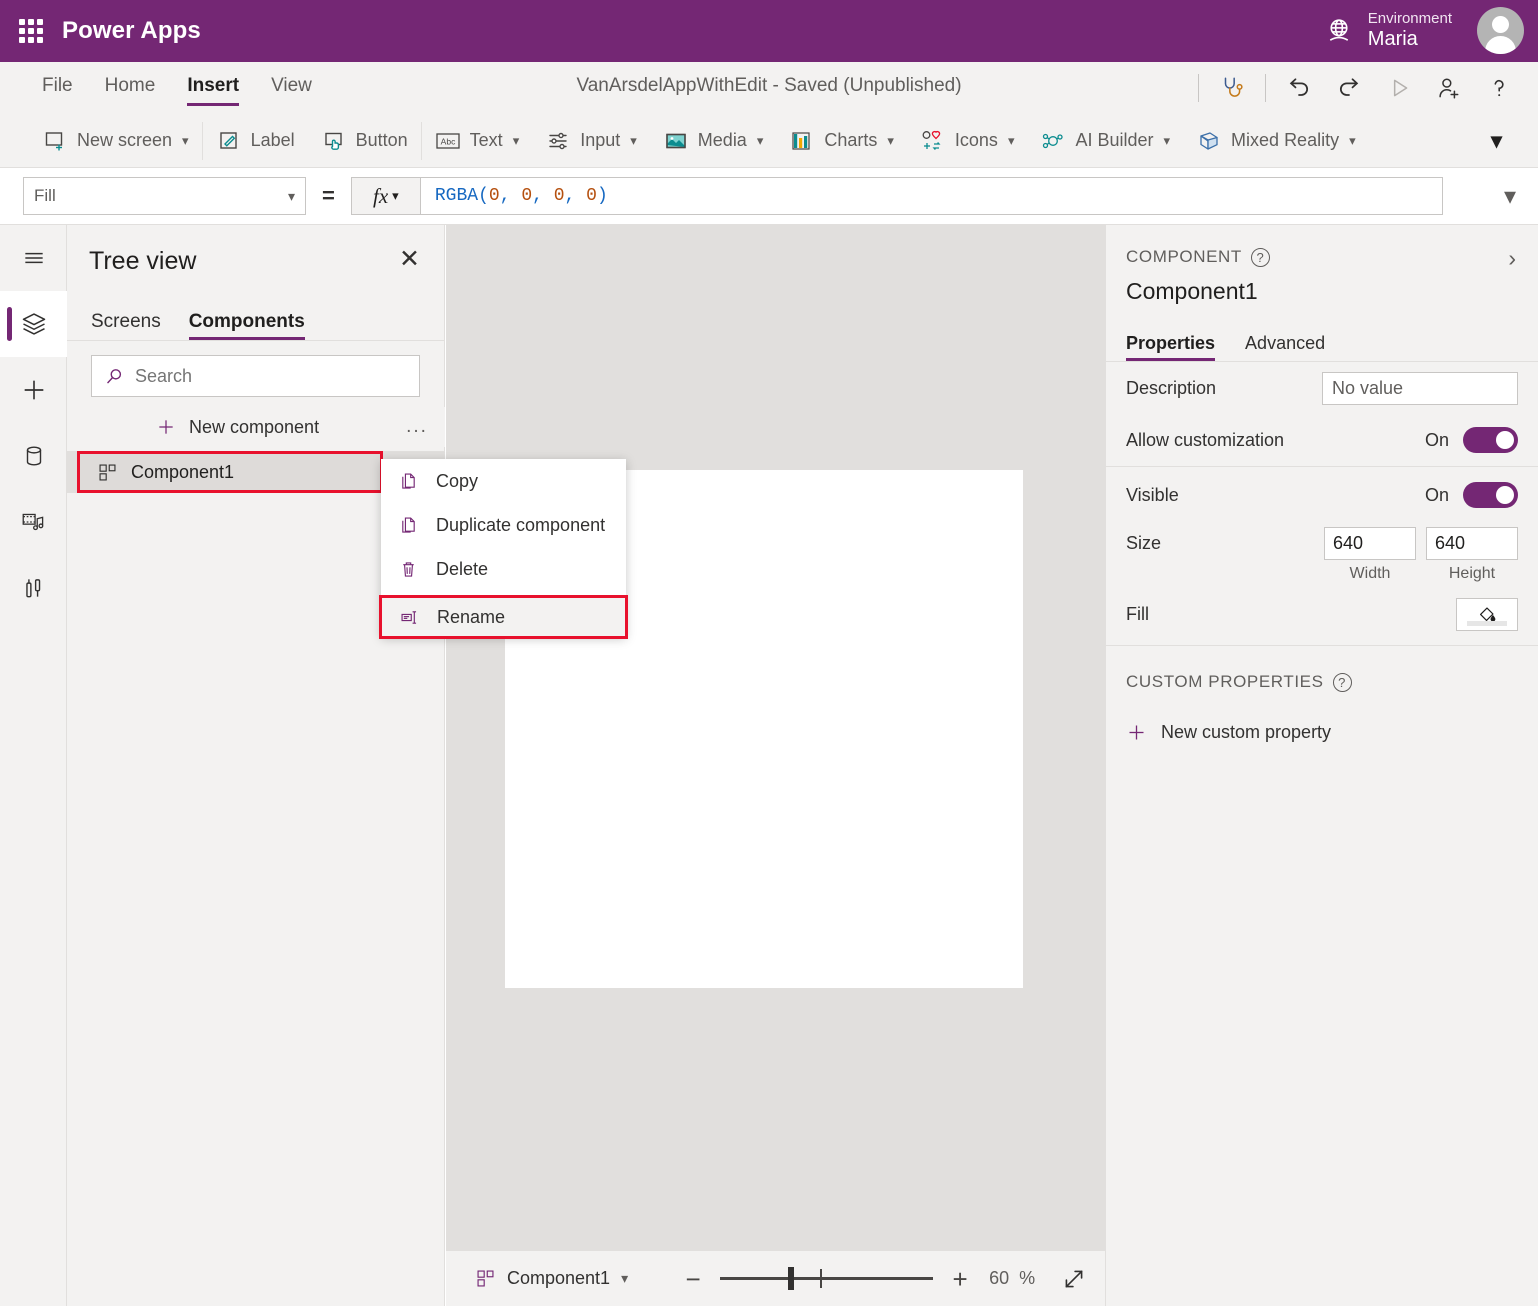 This screenshot has height=1306, width=1538. What do you see at coordinates (559, 1278) in the screenshot?
I see `status-component-name: Component1` at bounding box center [559, 1278].